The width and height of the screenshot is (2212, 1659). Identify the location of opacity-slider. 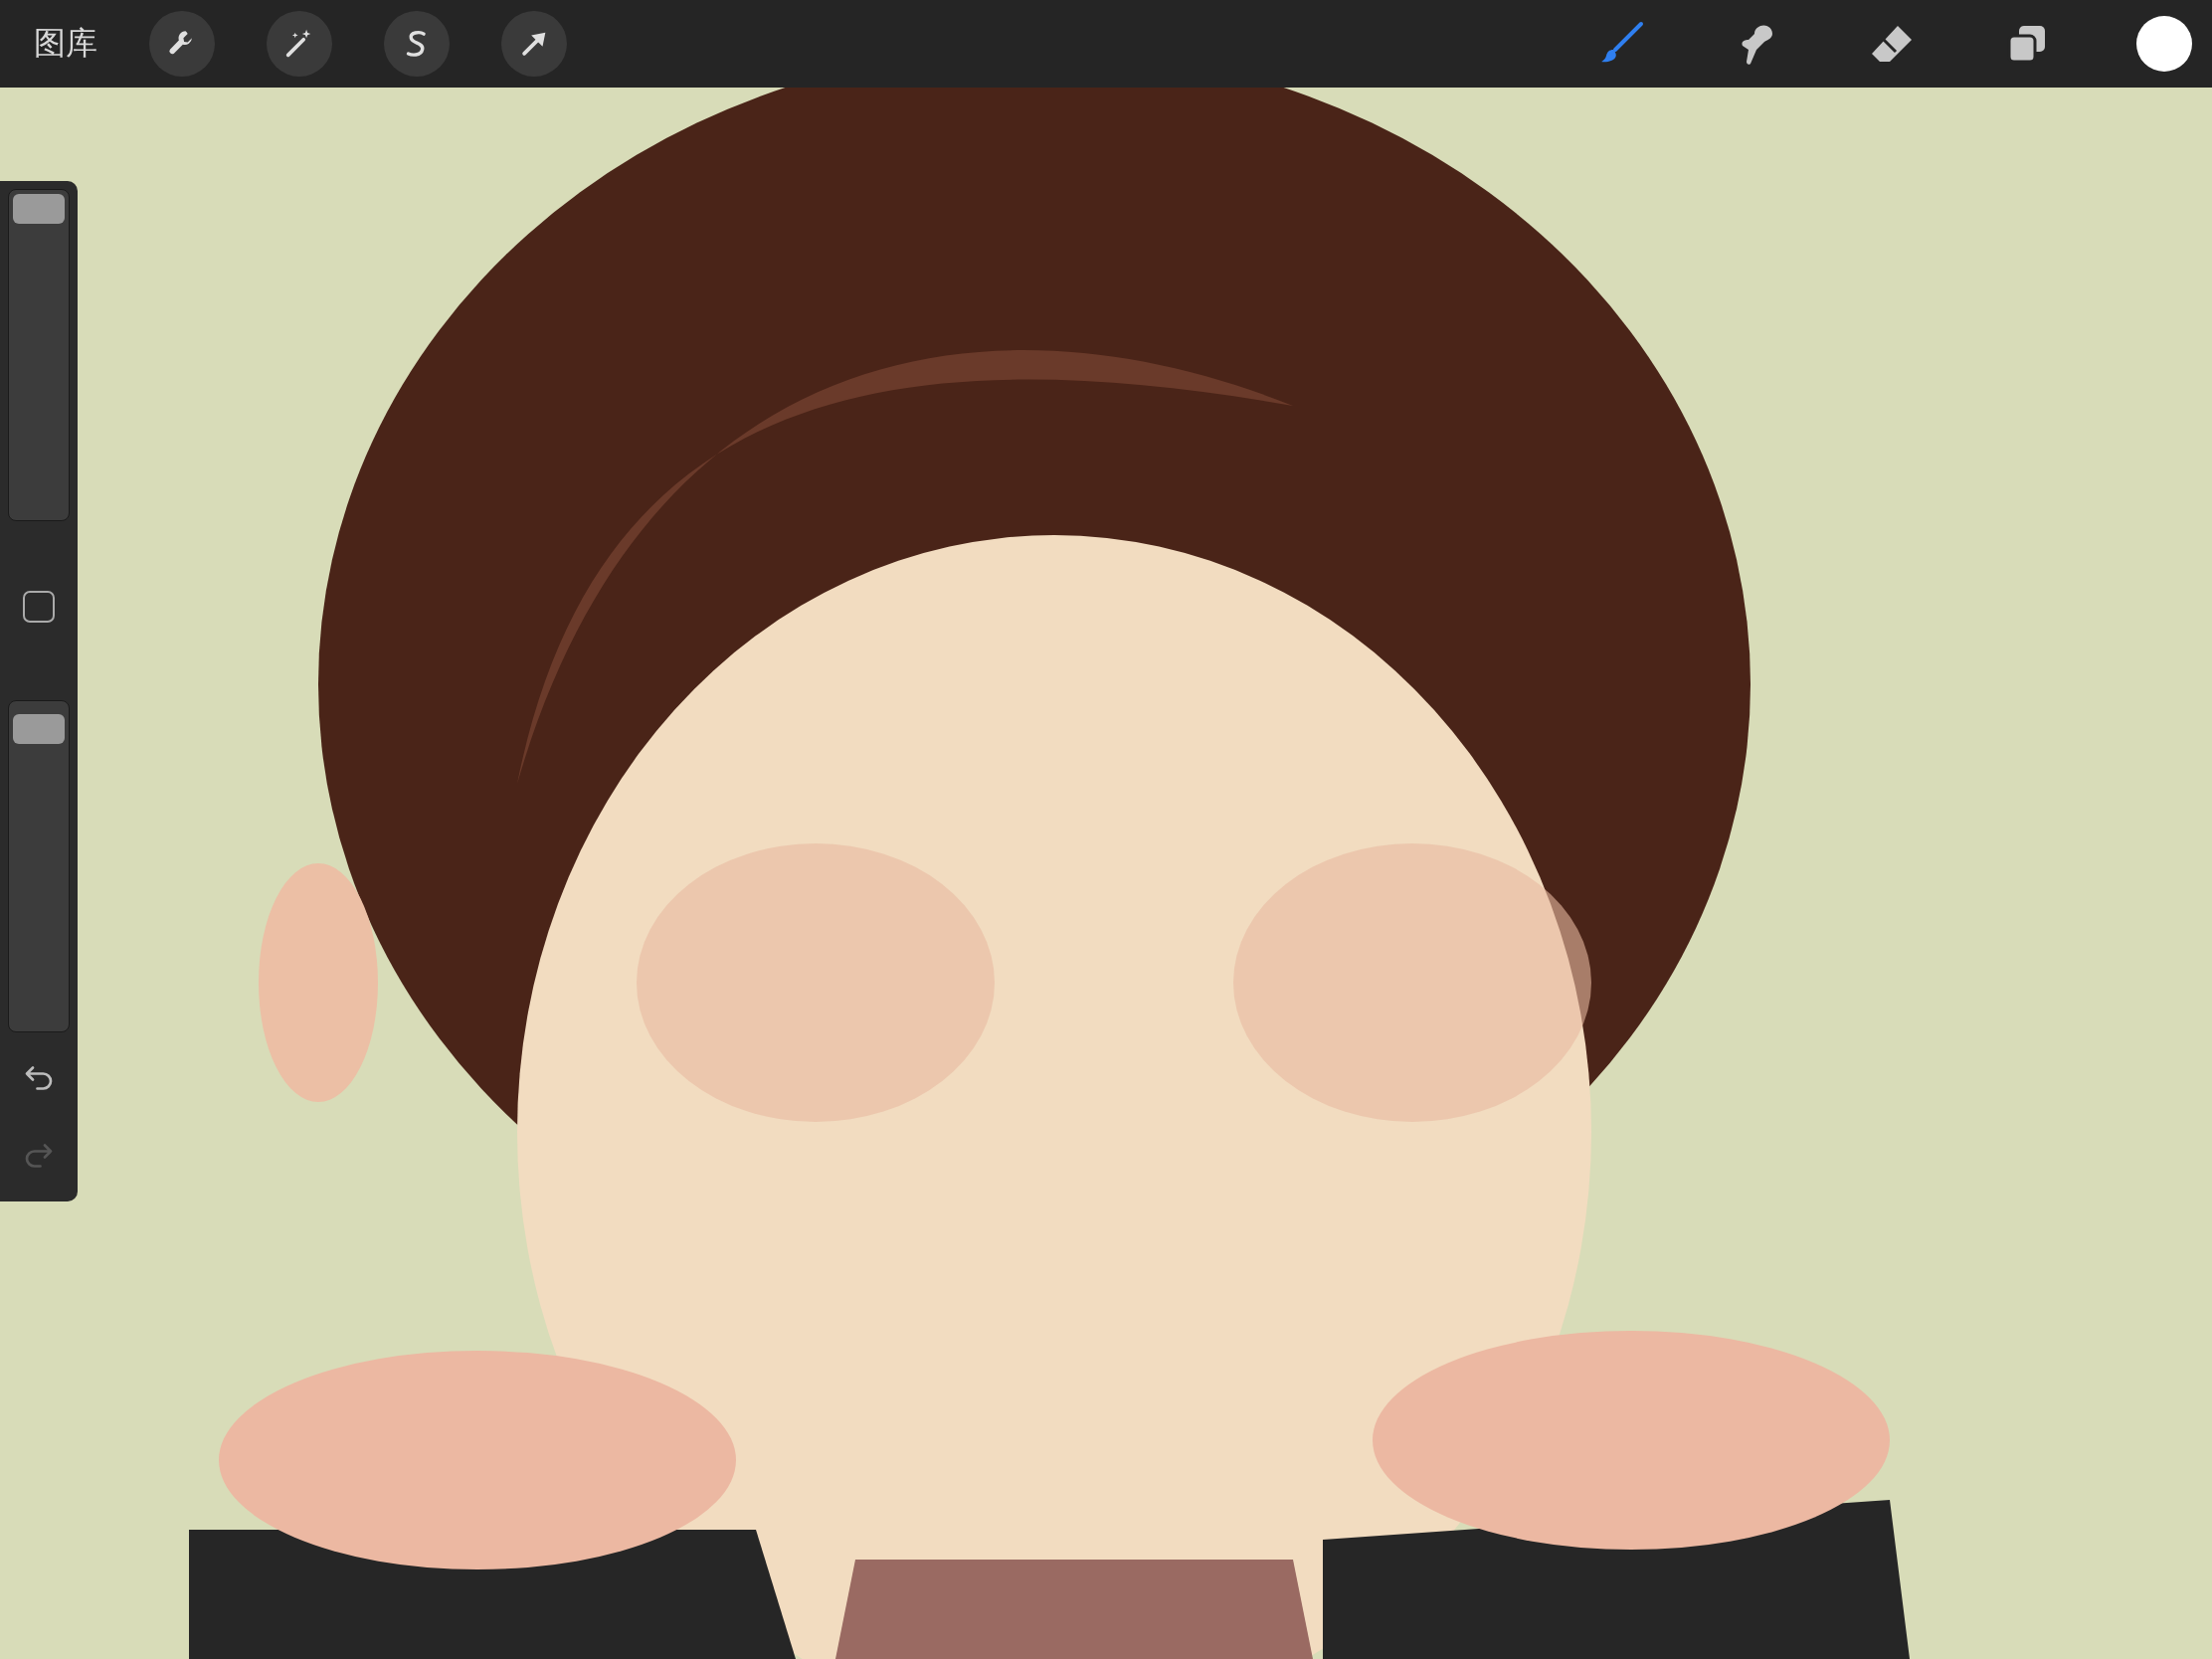
(39, 866).